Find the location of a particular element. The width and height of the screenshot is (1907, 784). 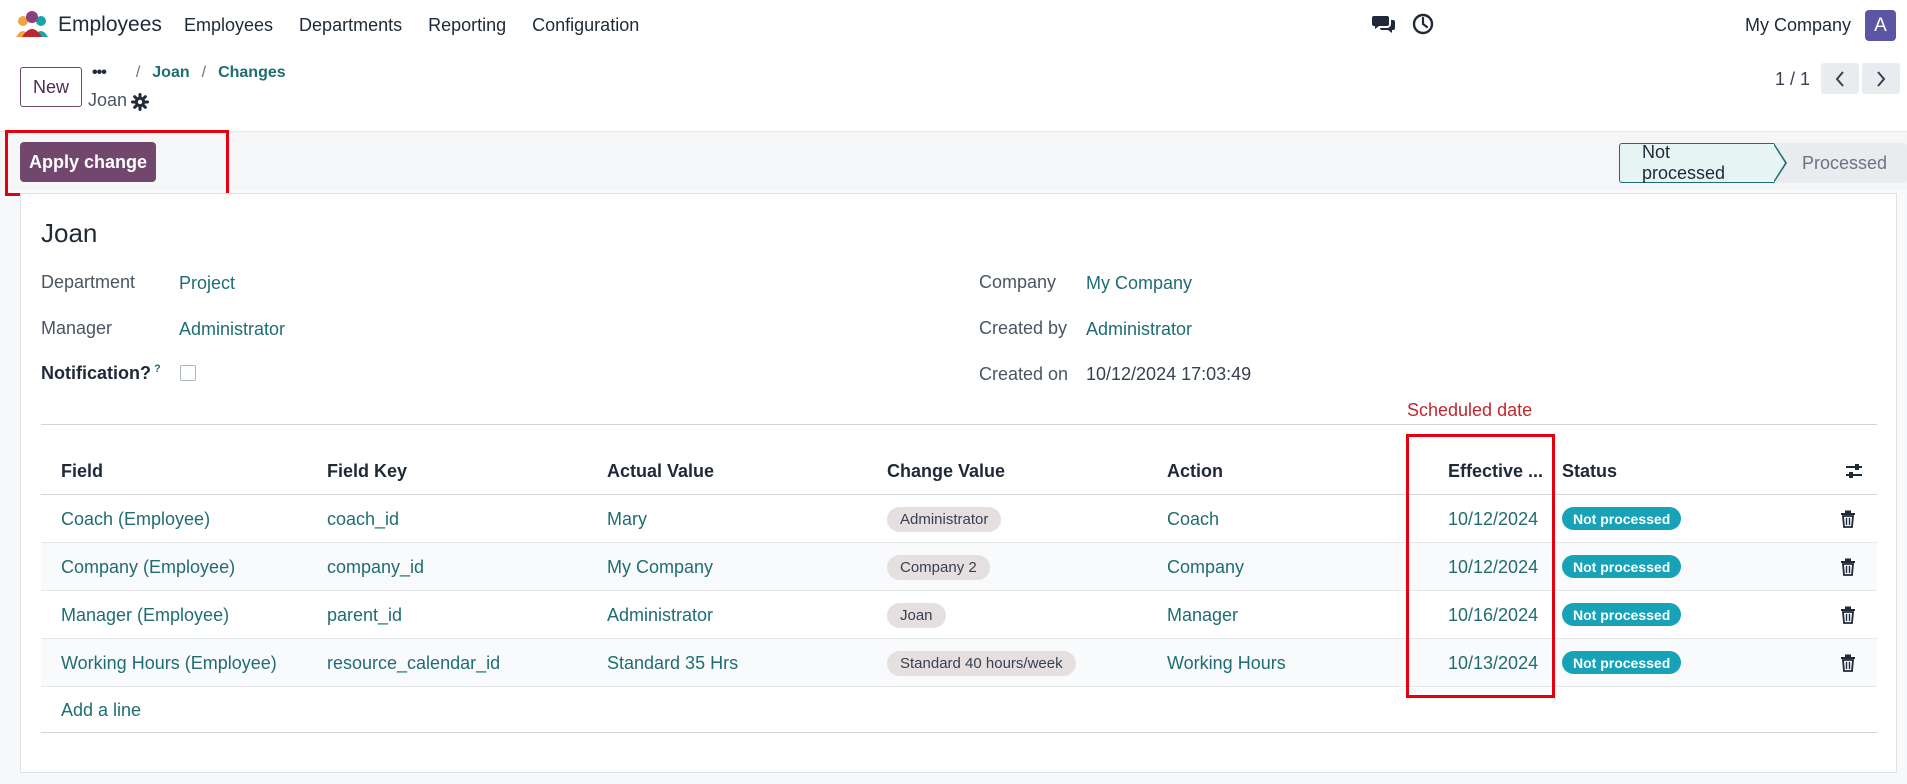

menu-employees: Employees is located at coordinates (228, 25).